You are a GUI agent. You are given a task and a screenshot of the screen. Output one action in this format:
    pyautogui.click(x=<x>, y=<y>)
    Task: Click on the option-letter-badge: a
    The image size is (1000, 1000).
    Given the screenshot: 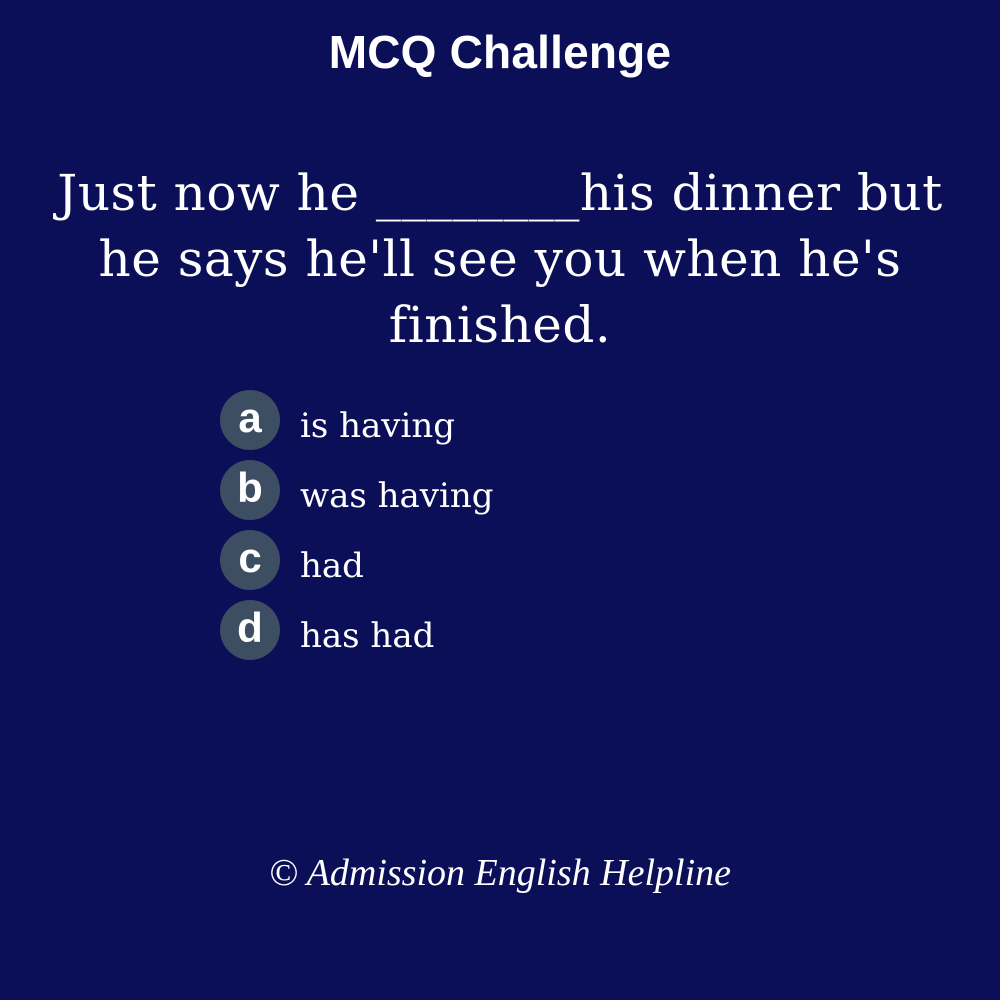 What is the action you would take?
    pyautogui.click(x=250, y=420)
    